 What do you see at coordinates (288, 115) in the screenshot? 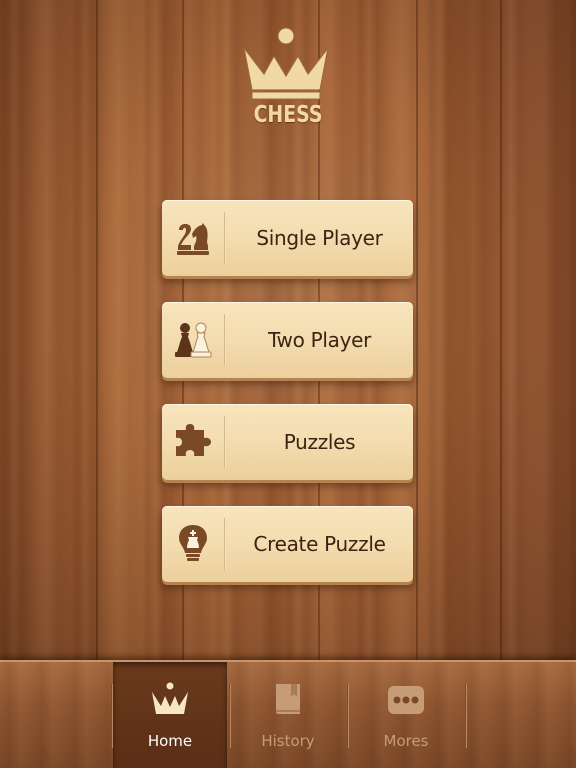
I see `logo-text: CHESS` at bounding box center [288, 115].